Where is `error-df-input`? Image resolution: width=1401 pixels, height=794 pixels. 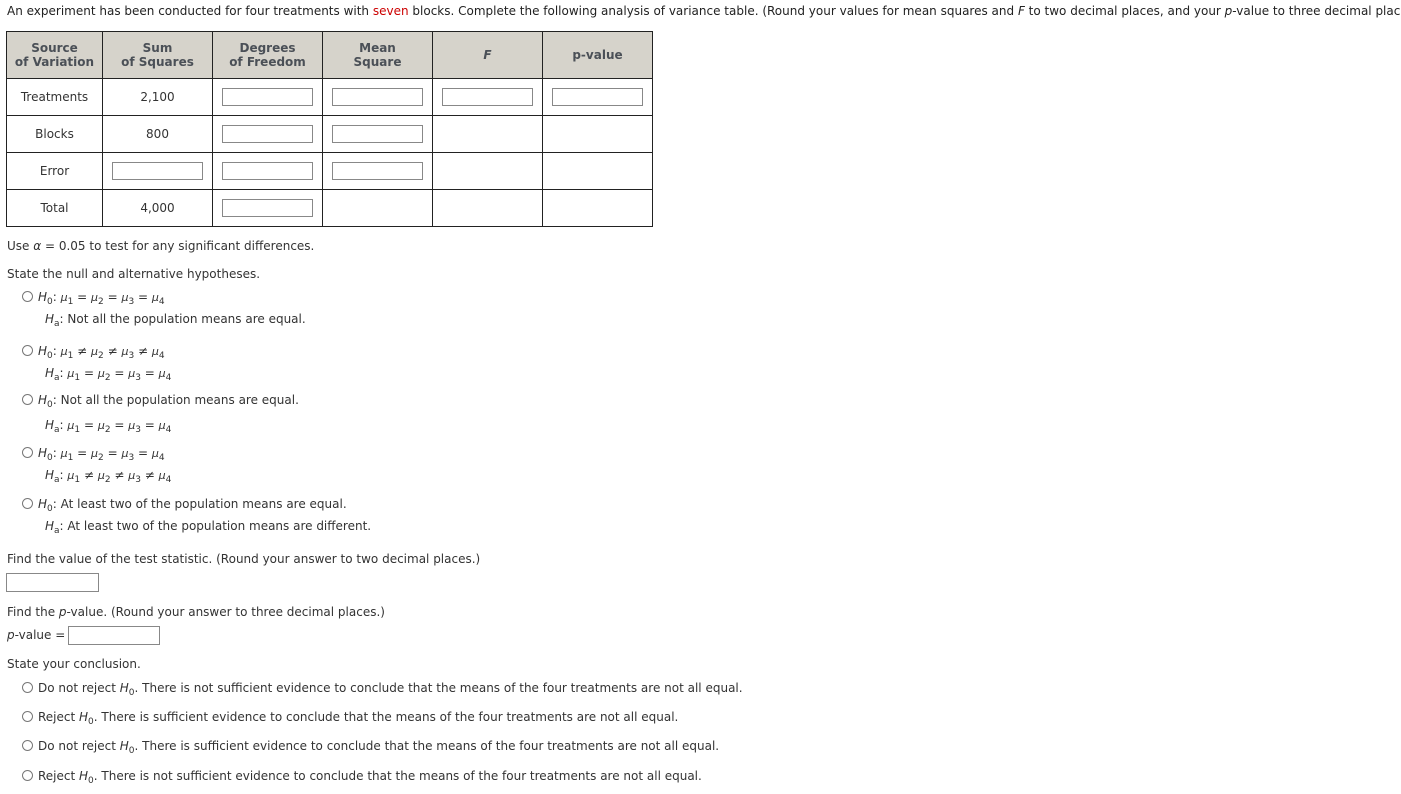
error-df-input is located at coordinates (267, 171).